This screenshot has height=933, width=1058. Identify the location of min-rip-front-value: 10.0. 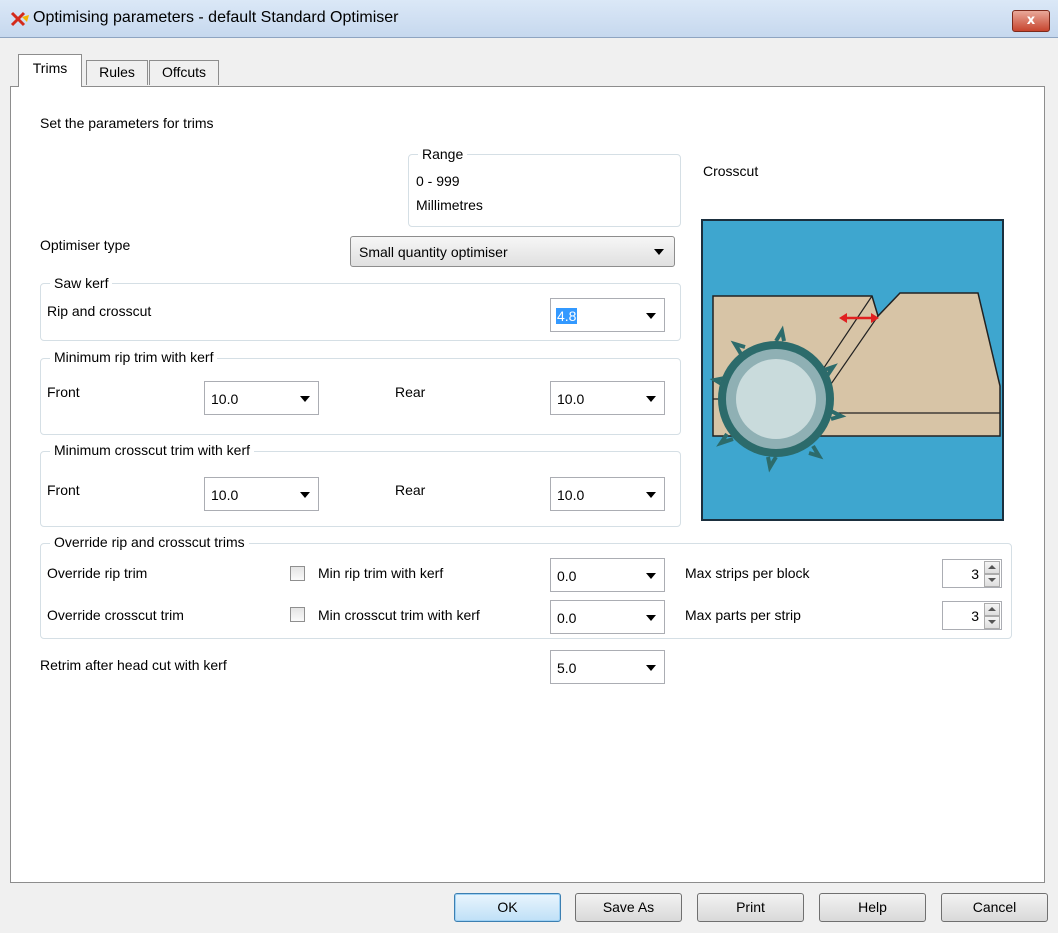
(225, 399).